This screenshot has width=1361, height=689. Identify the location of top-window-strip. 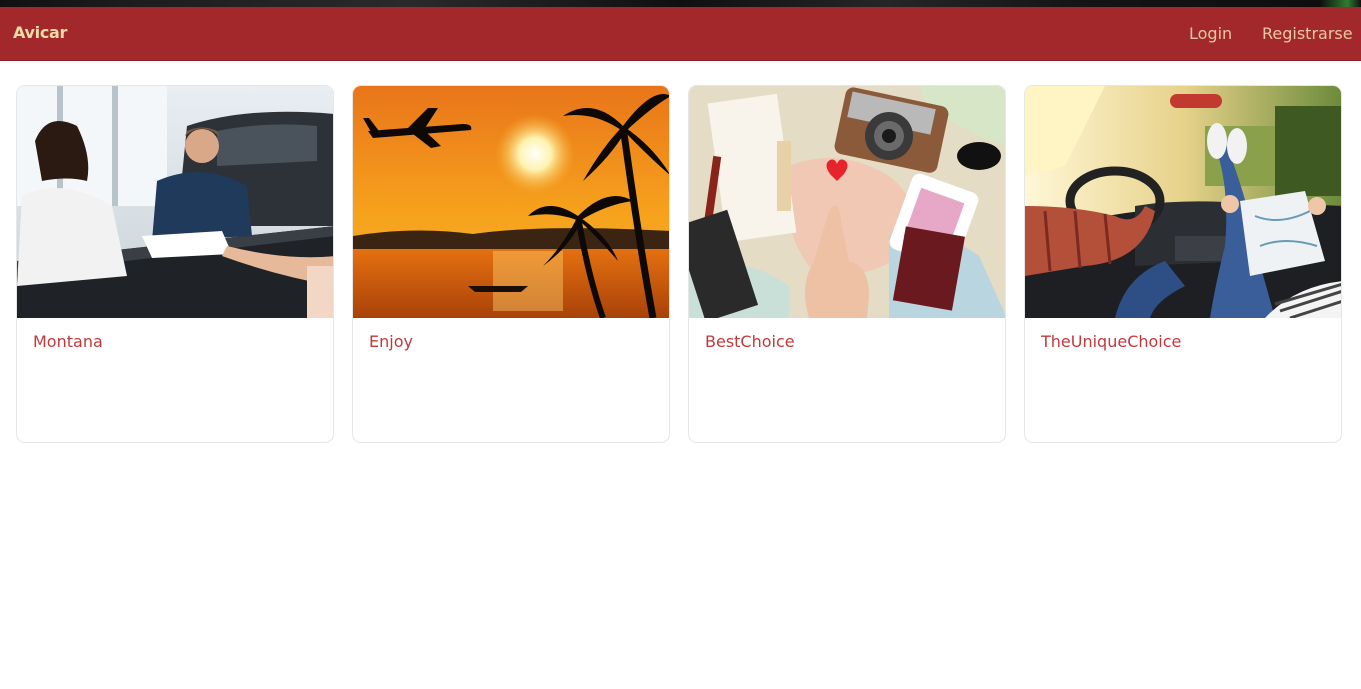
(680, 3).